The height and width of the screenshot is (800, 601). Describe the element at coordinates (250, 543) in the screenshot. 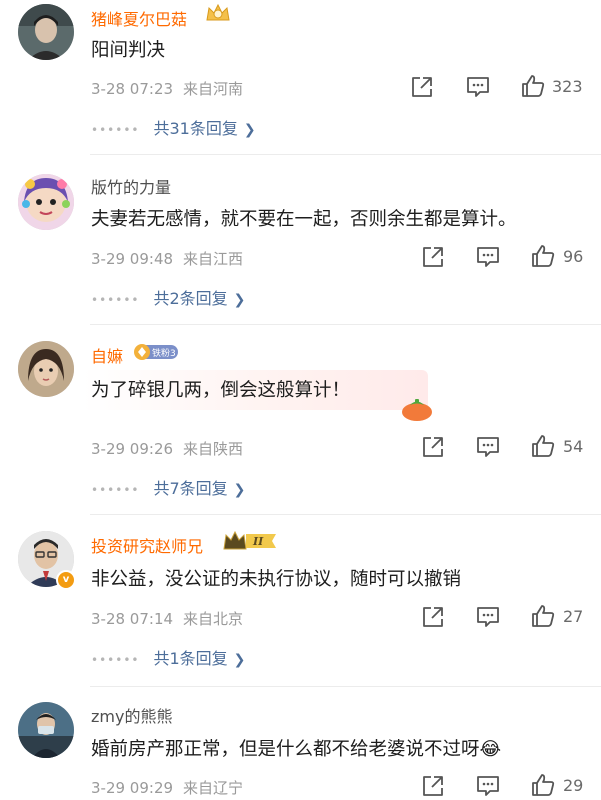

I see `rank-badge: II` at that location.